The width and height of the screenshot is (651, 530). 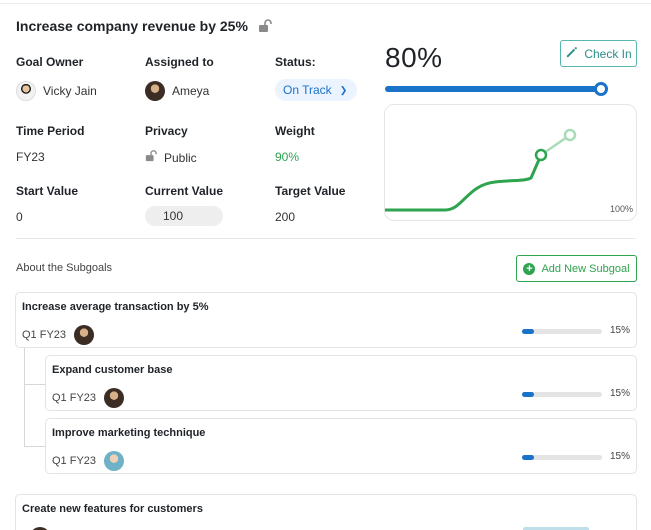 I want to click on assigned-to-name: Ameya, so click(x=191, y=91).